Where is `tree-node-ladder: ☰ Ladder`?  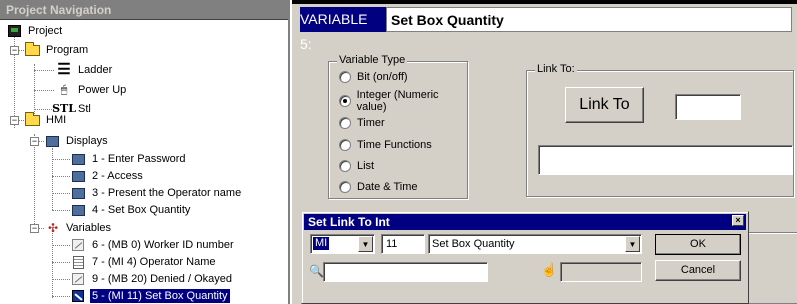
tree-node-ladder: ☰ Ladder is located at coordinates (85, 69).